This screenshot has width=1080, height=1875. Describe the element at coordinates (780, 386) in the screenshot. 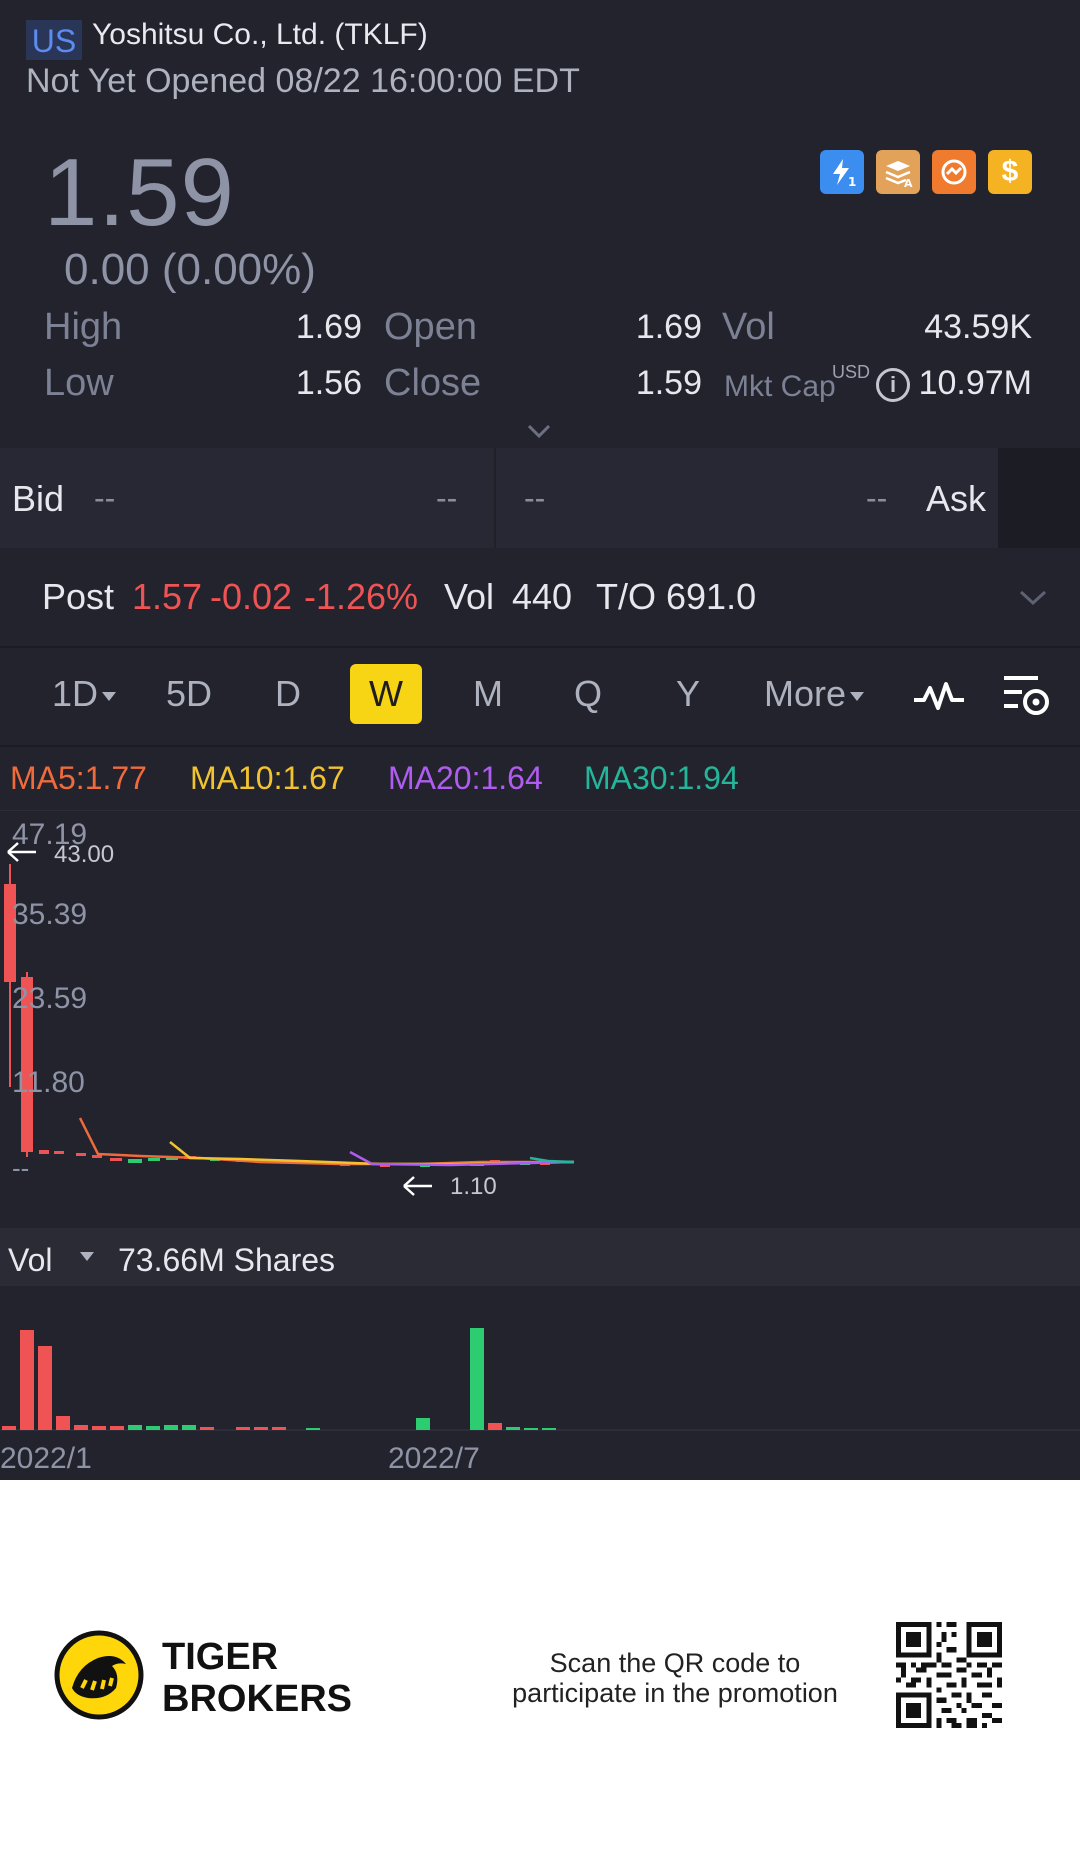

I see `mktcap-label: Mkt Cap` at that location.